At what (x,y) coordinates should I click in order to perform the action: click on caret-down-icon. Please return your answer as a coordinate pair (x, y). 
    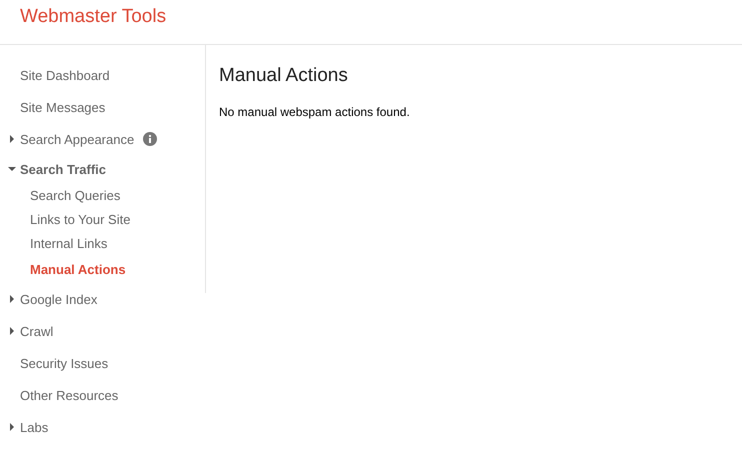
    Looking at the image, I should click on (12, 169).